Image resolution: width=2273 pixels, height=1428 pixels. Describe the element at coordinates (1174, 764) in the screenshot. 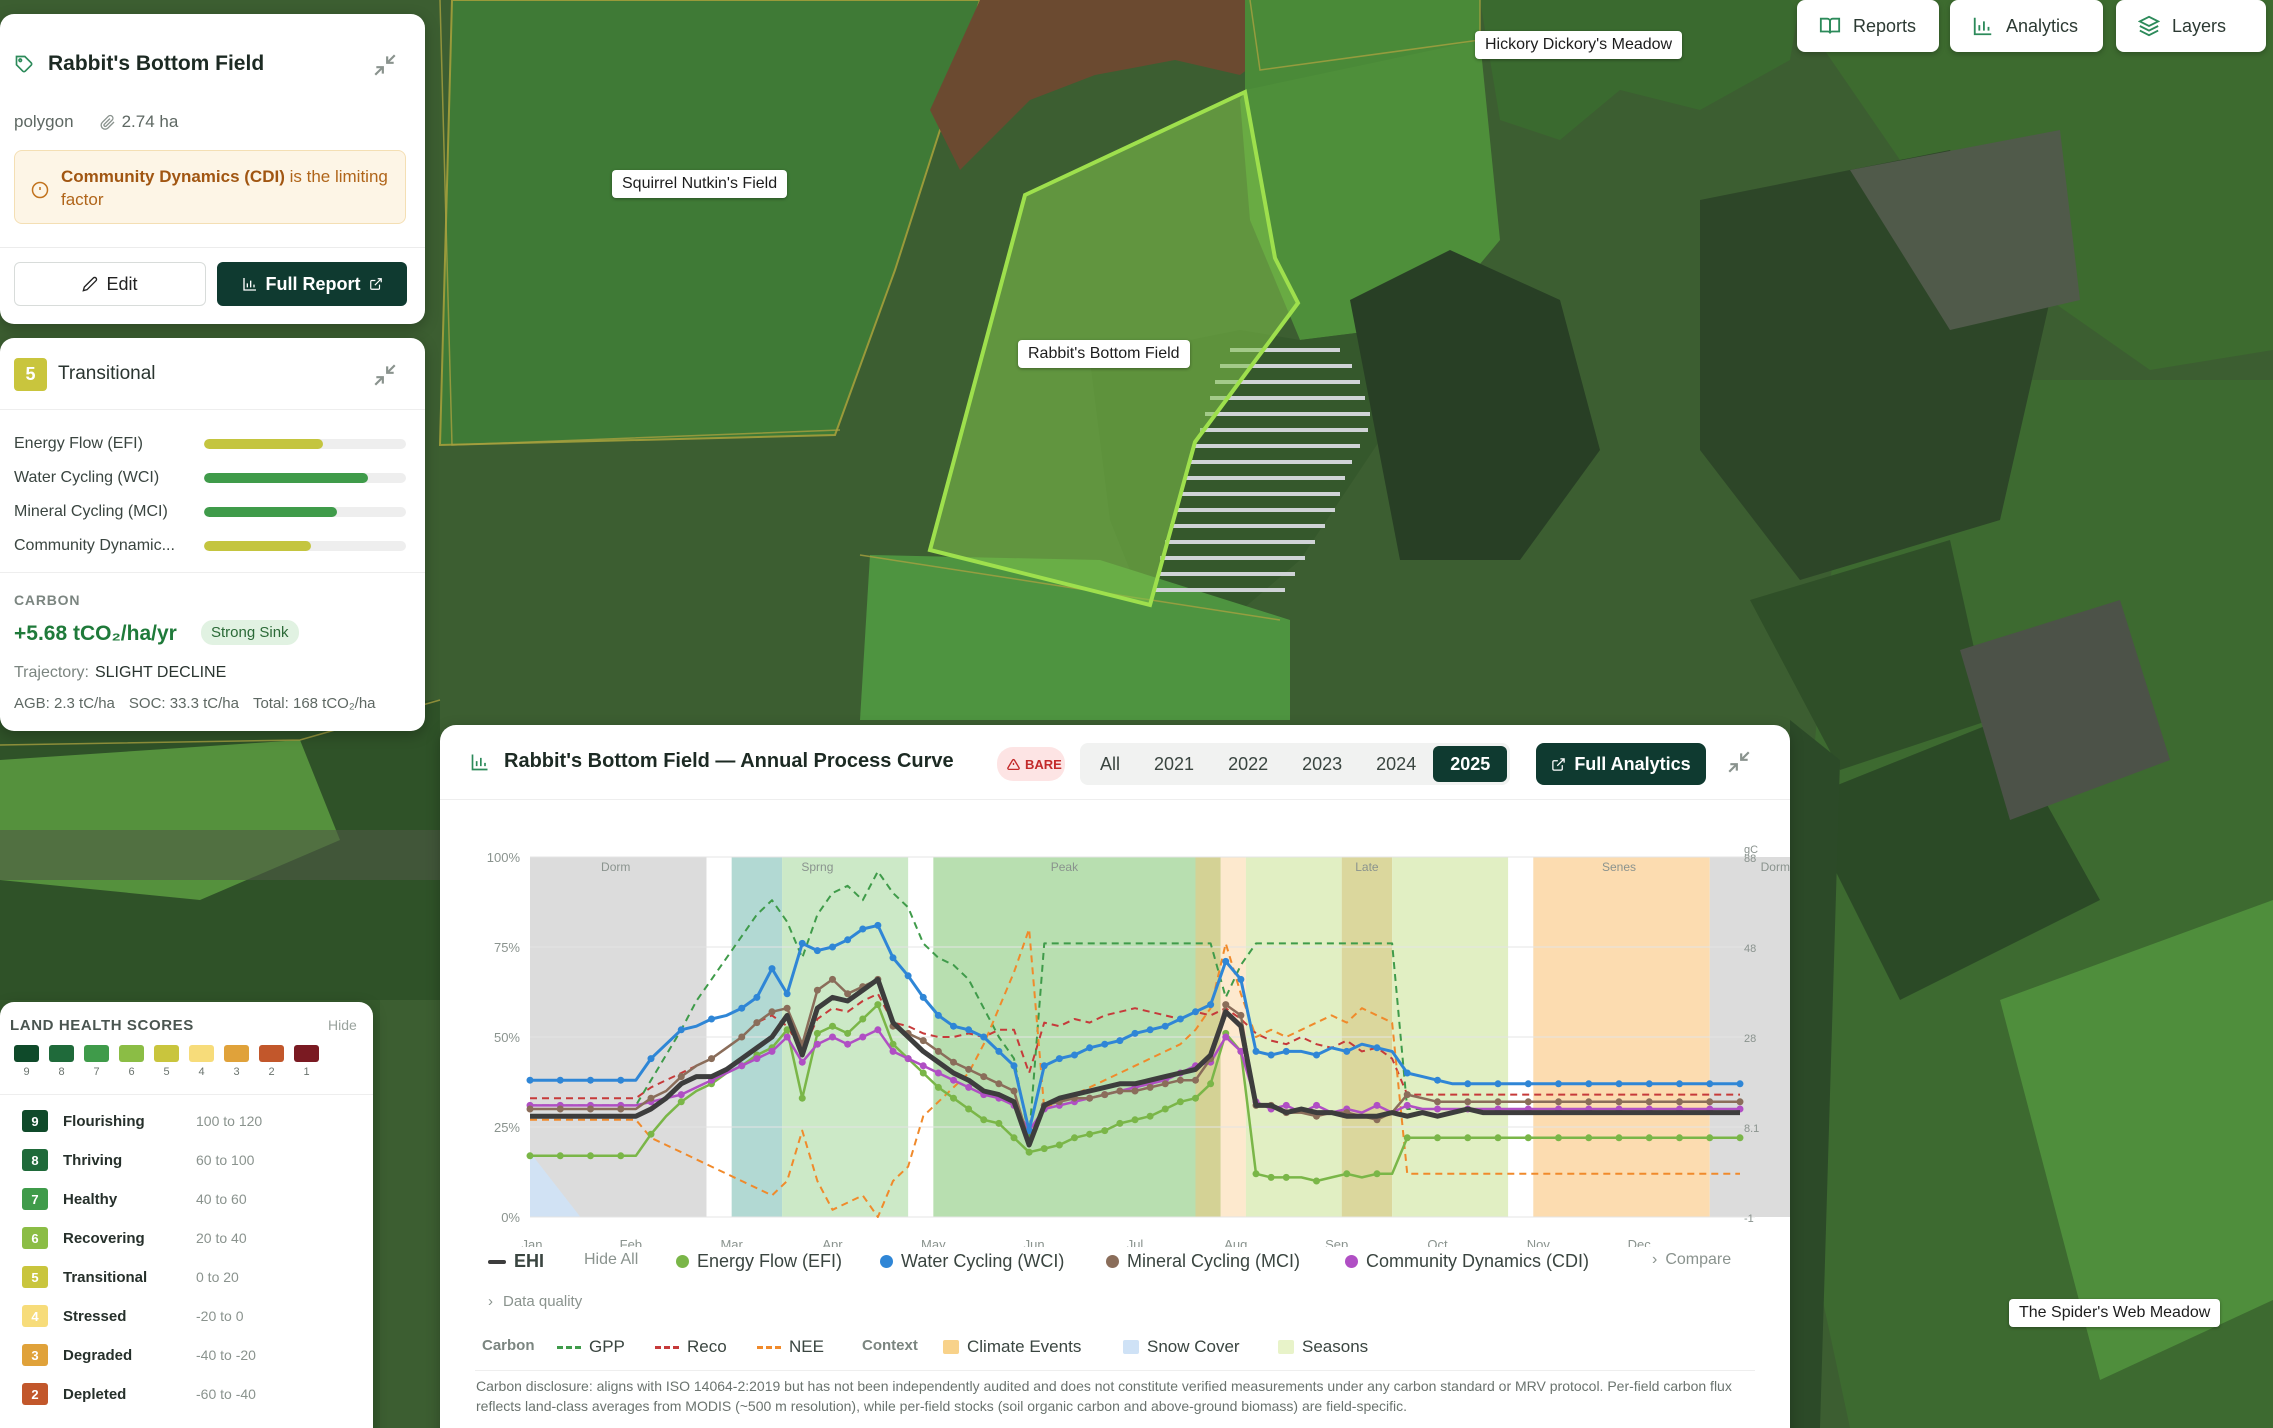

I see `year-tab-2021: 2021` at that location.